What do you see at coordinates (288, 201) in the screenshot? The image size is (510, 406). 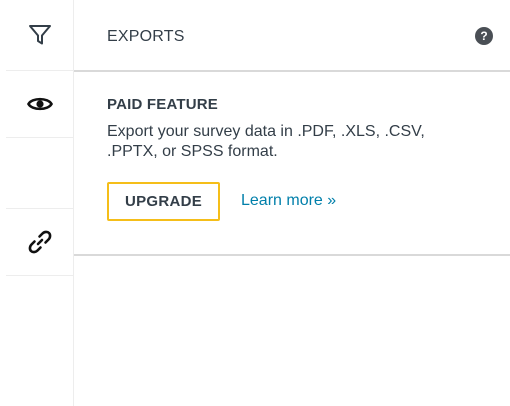 I see `learn-more-link: Learn more »` at bounding box center [288, 201].